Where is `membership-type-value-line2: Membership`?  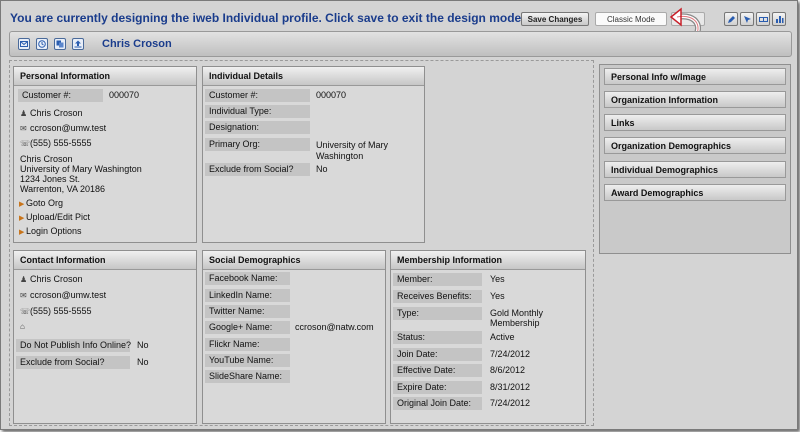
membership-type-value-line2: Membership is located at coordinates (515, 323).